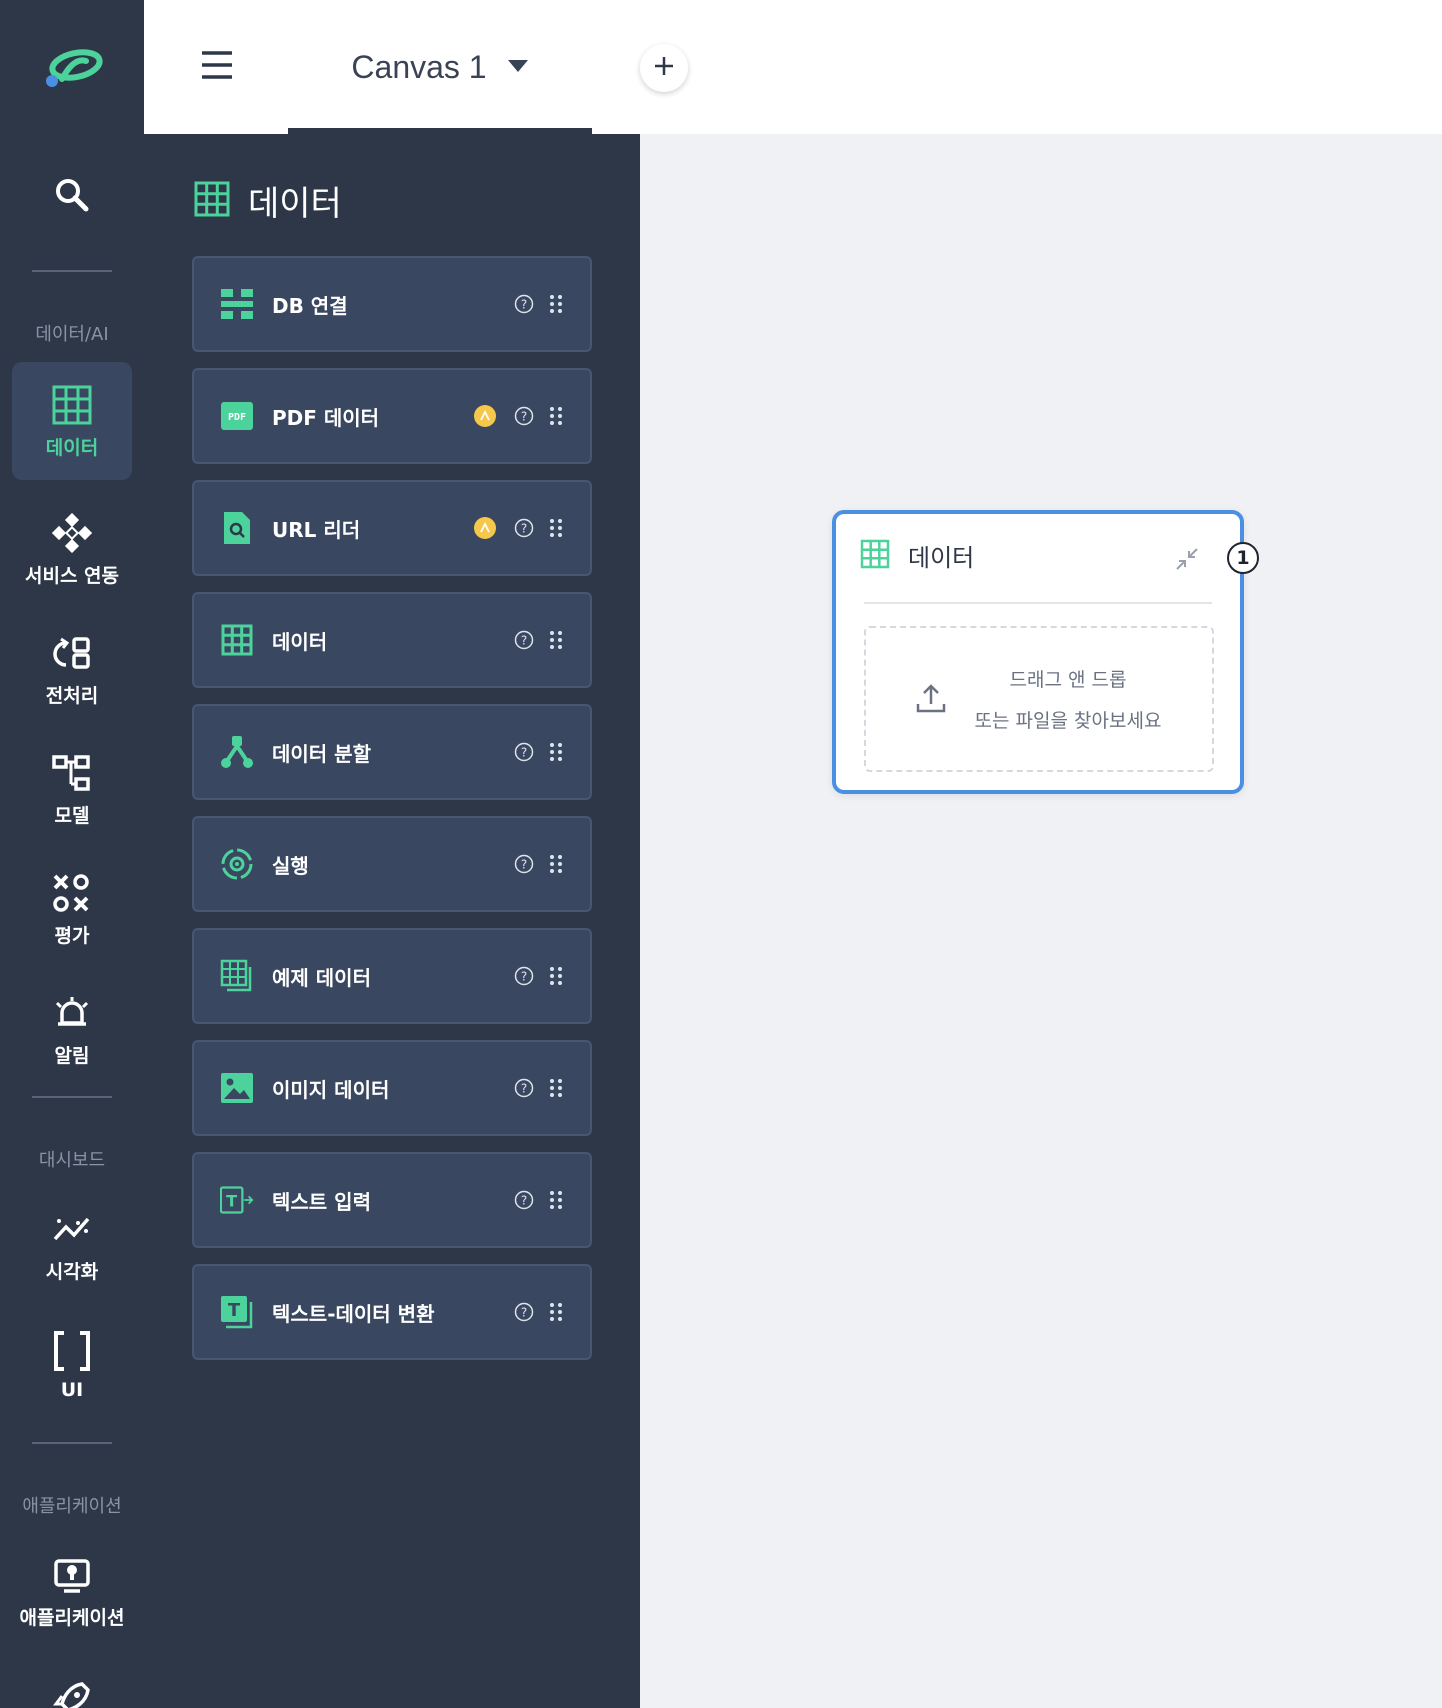 The width and height of the screenshot is (1442, 1708). I want to click on file-dropzone: 드래그 앤 드롭 또는 파일을 찾아보세요, so click(1039, 699).